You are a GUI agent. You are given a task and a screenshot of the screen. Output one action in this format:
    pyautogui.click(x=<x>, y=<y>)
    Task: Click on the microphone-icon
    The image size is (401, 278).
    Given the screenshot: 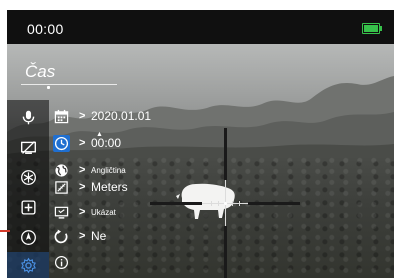 What is the action you would take?
    pyautogui.click(x=28, y=117)
    